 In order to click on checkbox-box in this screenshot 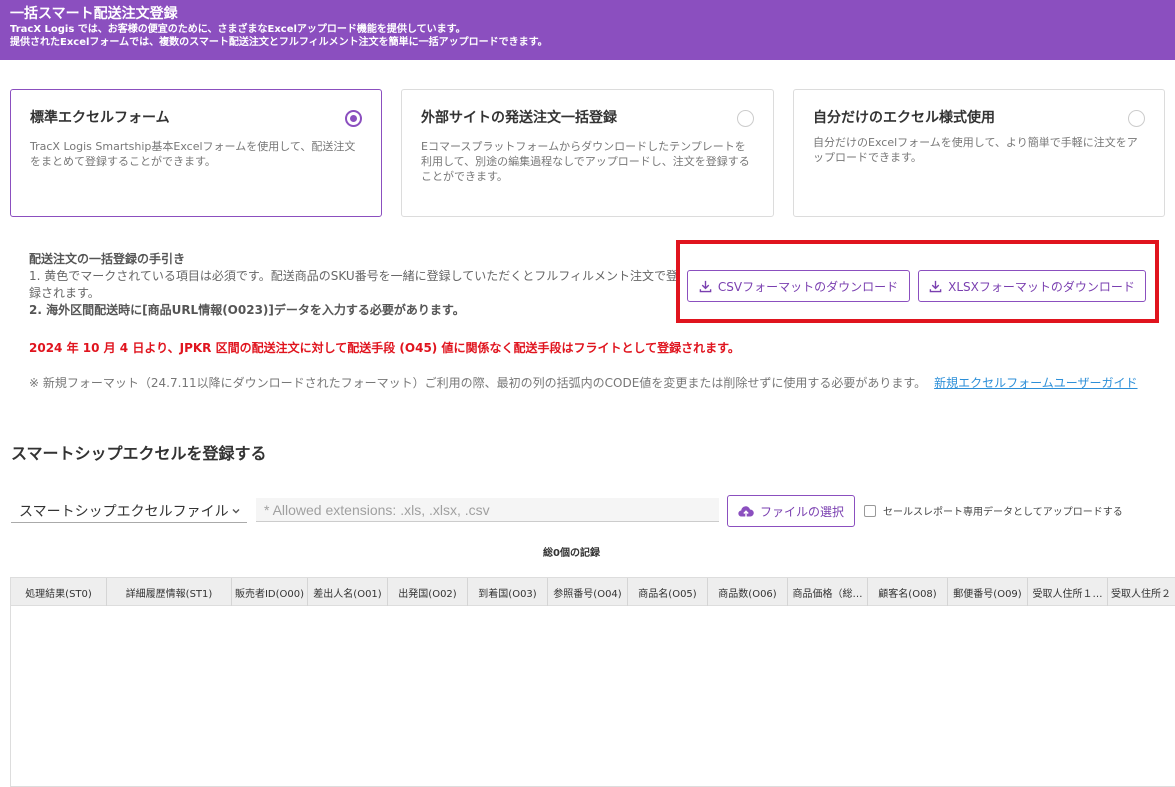, I will do `click(870, 510)`.